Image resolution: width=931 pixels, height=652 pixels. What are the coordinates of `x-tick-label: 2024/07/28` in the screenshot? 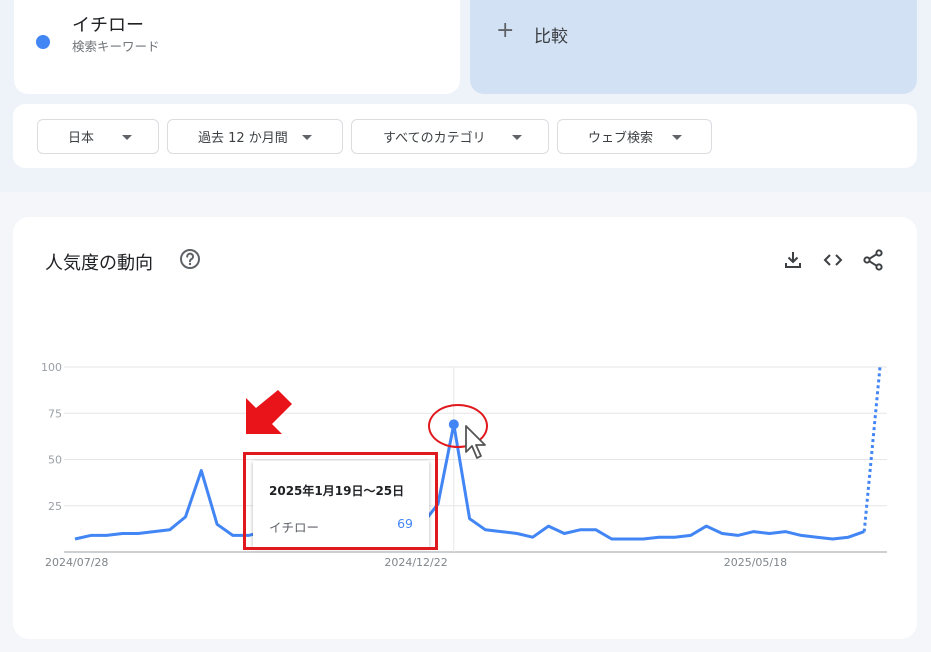 It's located at (76, 562).